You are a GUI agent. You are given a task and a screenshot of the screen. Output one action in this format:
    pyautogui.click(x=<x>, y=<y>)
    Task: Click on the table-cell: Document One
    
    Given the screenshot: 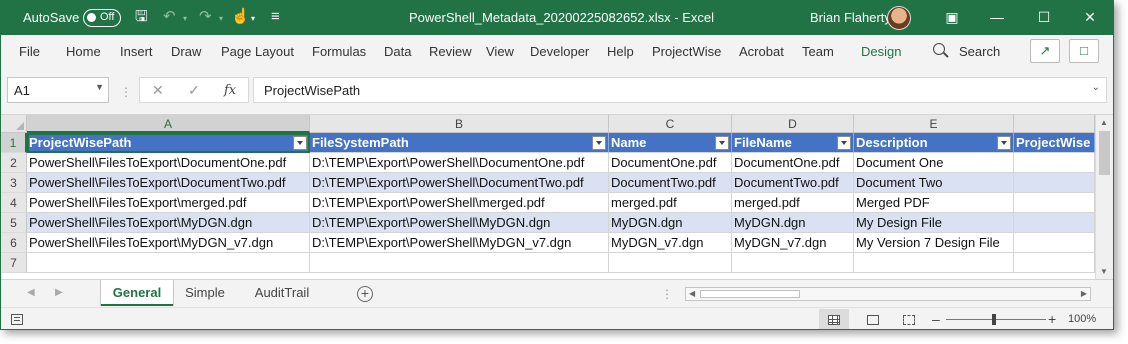 What is the action you would take?
    pyautogui.click(x=934, y=163)
    